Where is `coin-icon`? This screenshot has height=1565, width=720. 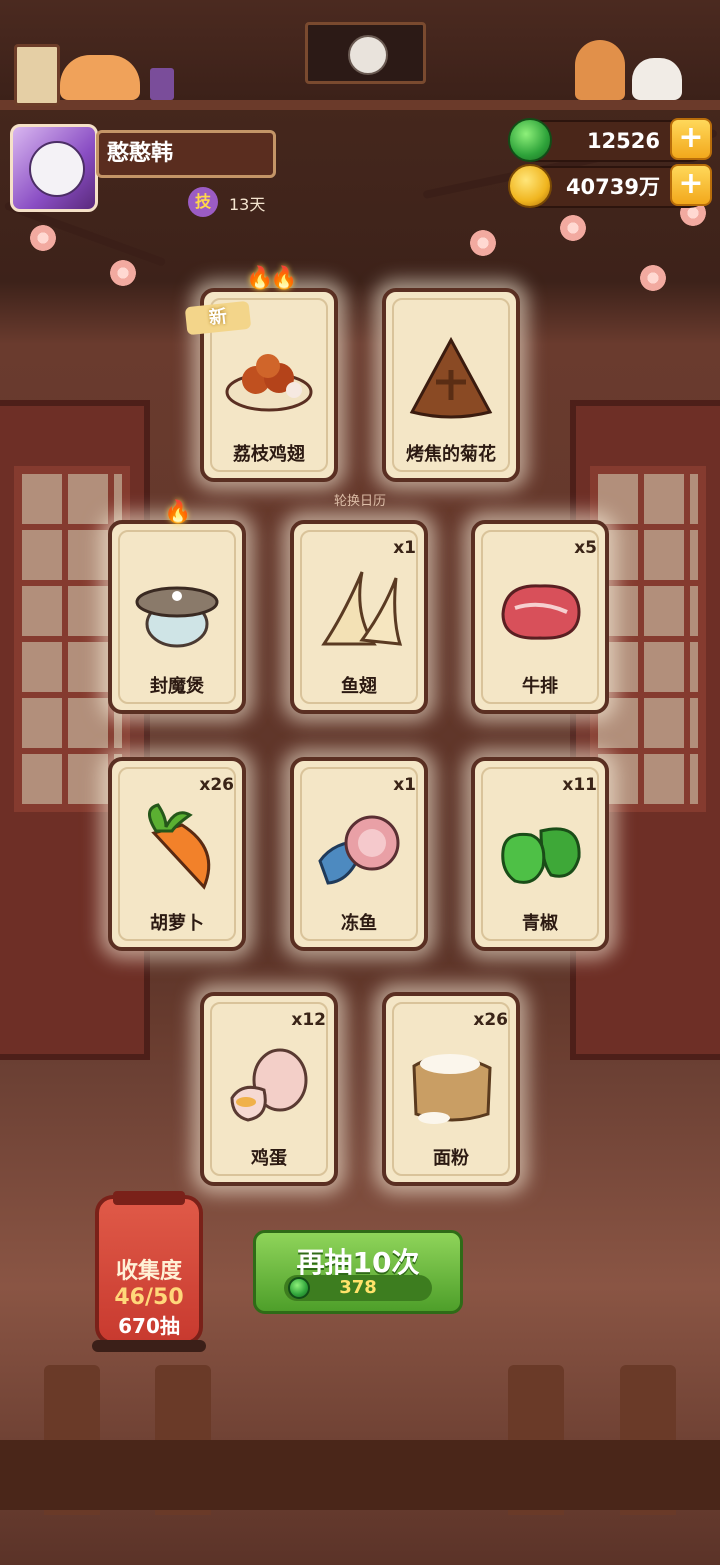
coin-icon is located at coordinates (530, 186).